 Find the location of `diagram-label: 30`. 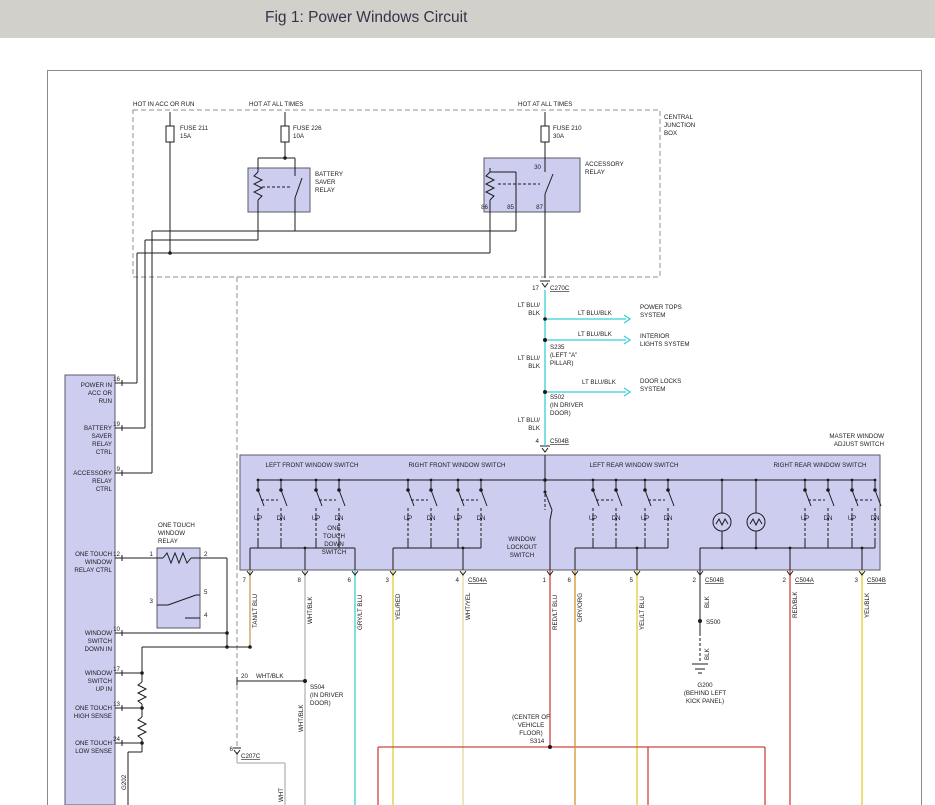

diagram-label: 30 is located at coordinates (537, 167).